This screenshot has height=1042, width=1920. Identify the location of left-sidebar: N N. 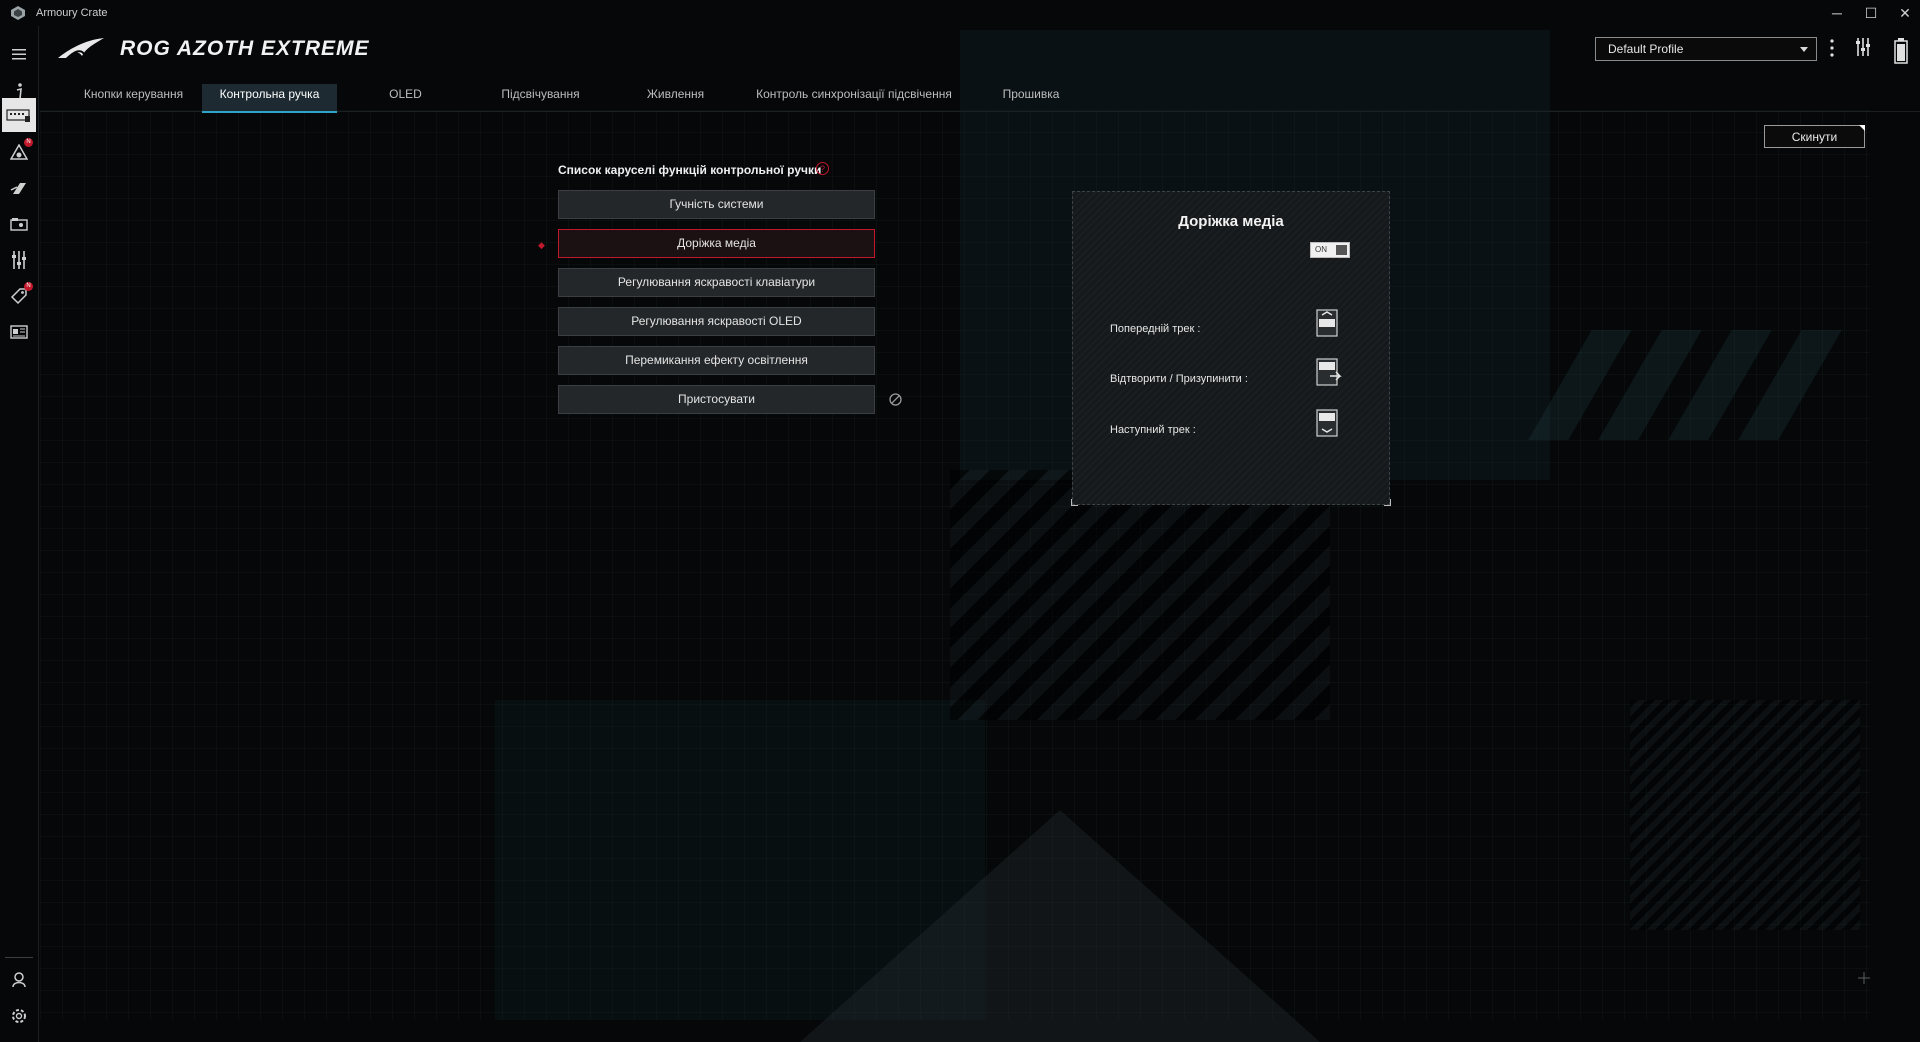
(19, 534).